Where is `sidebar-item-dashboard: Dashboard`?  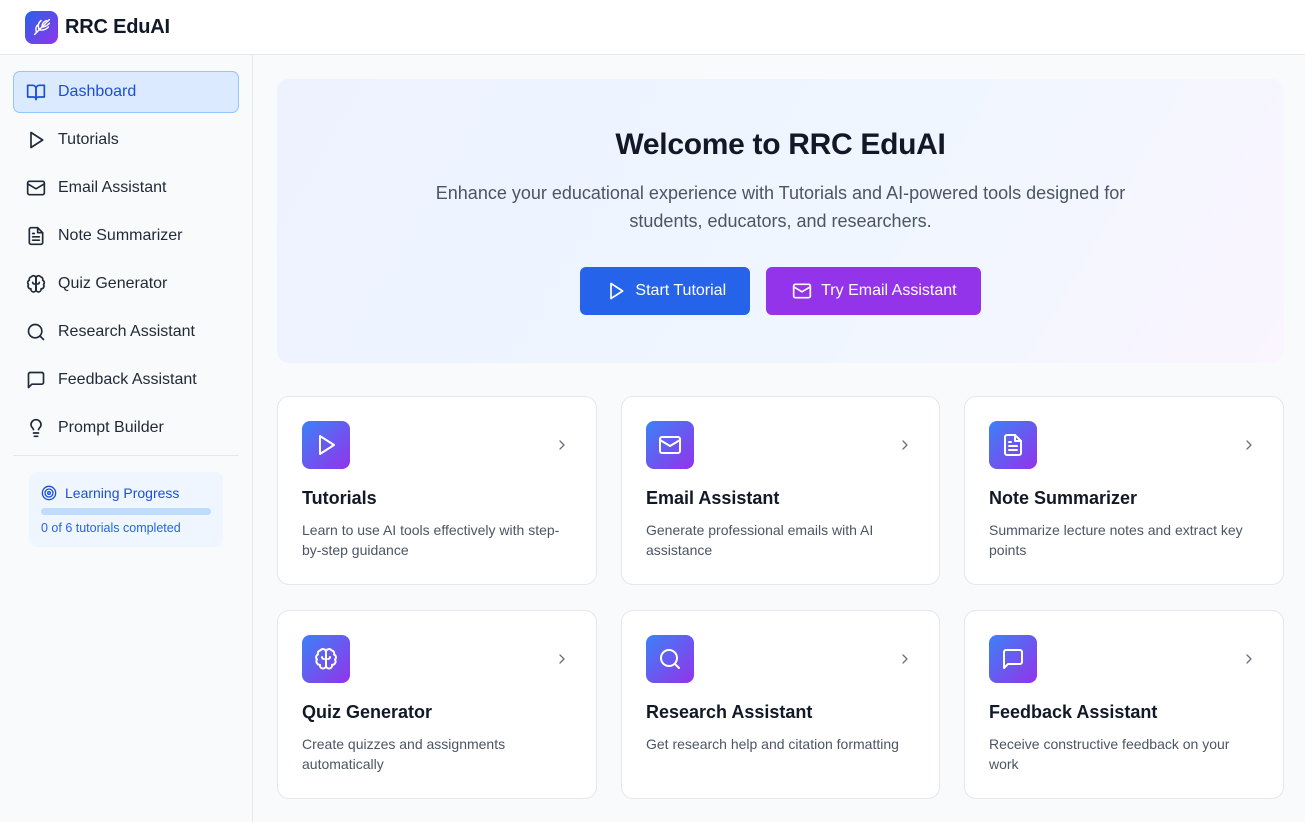 sidebar-item-dashboard: Dashboard is located at coordinates (126, 92).